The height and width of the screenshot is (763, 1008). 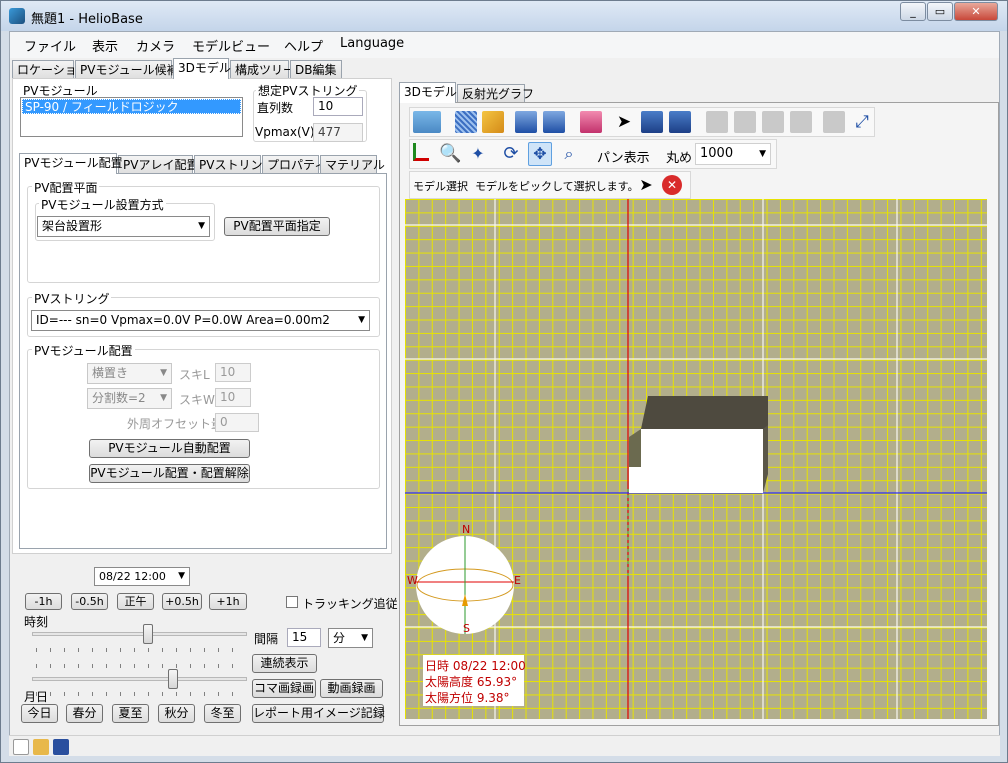 I want to click on time-slider-track, so click(x=139, y=634).